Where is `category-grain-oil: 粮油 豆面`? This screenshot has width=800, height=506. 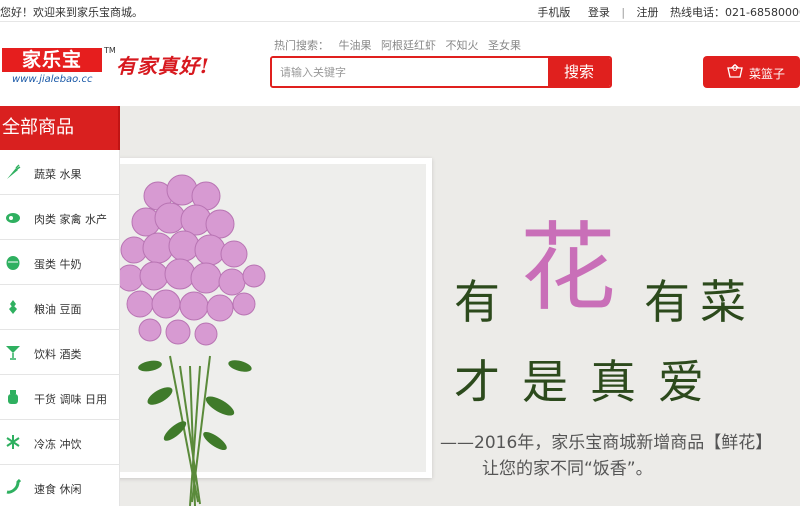 category-grain-oil: 粮油 豆面 is located at coordinates (60, 307).